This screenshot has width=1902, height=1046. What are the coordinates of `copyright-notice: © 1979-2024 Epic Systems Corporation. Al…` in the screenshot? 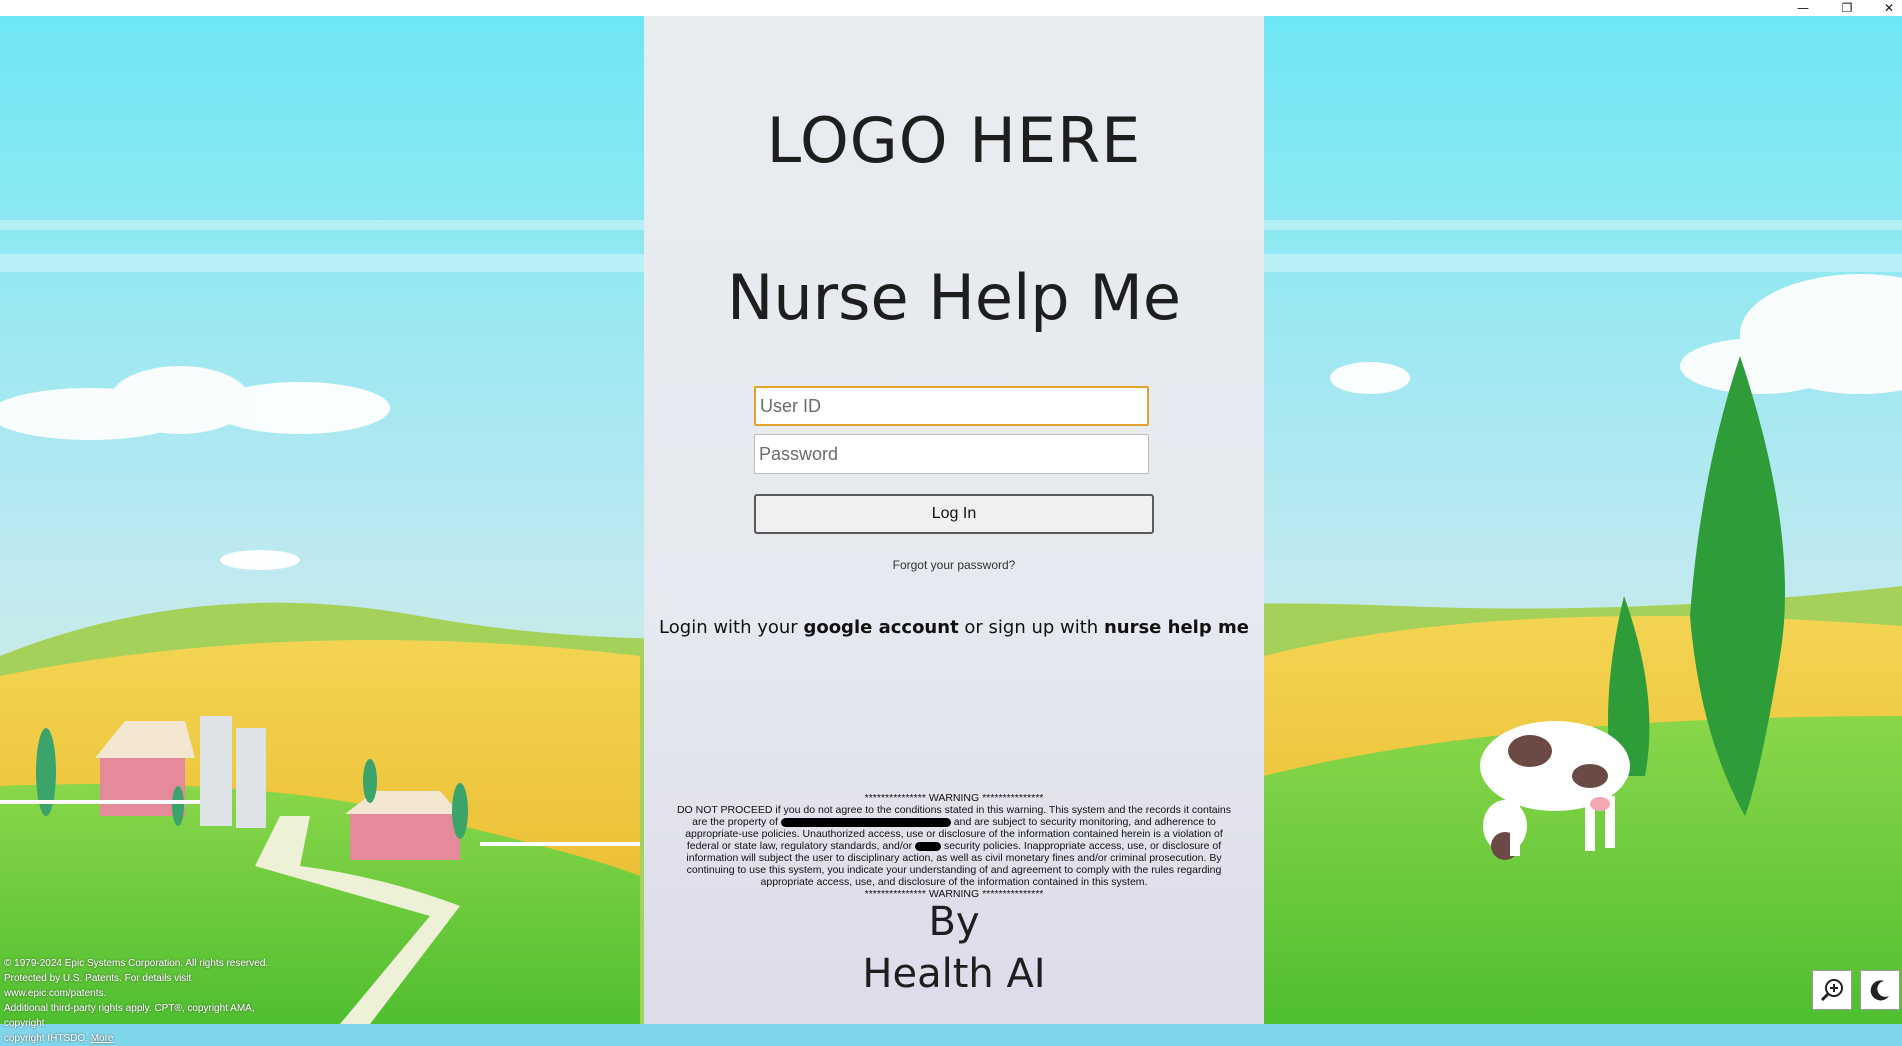 It's located at (149, 1001).